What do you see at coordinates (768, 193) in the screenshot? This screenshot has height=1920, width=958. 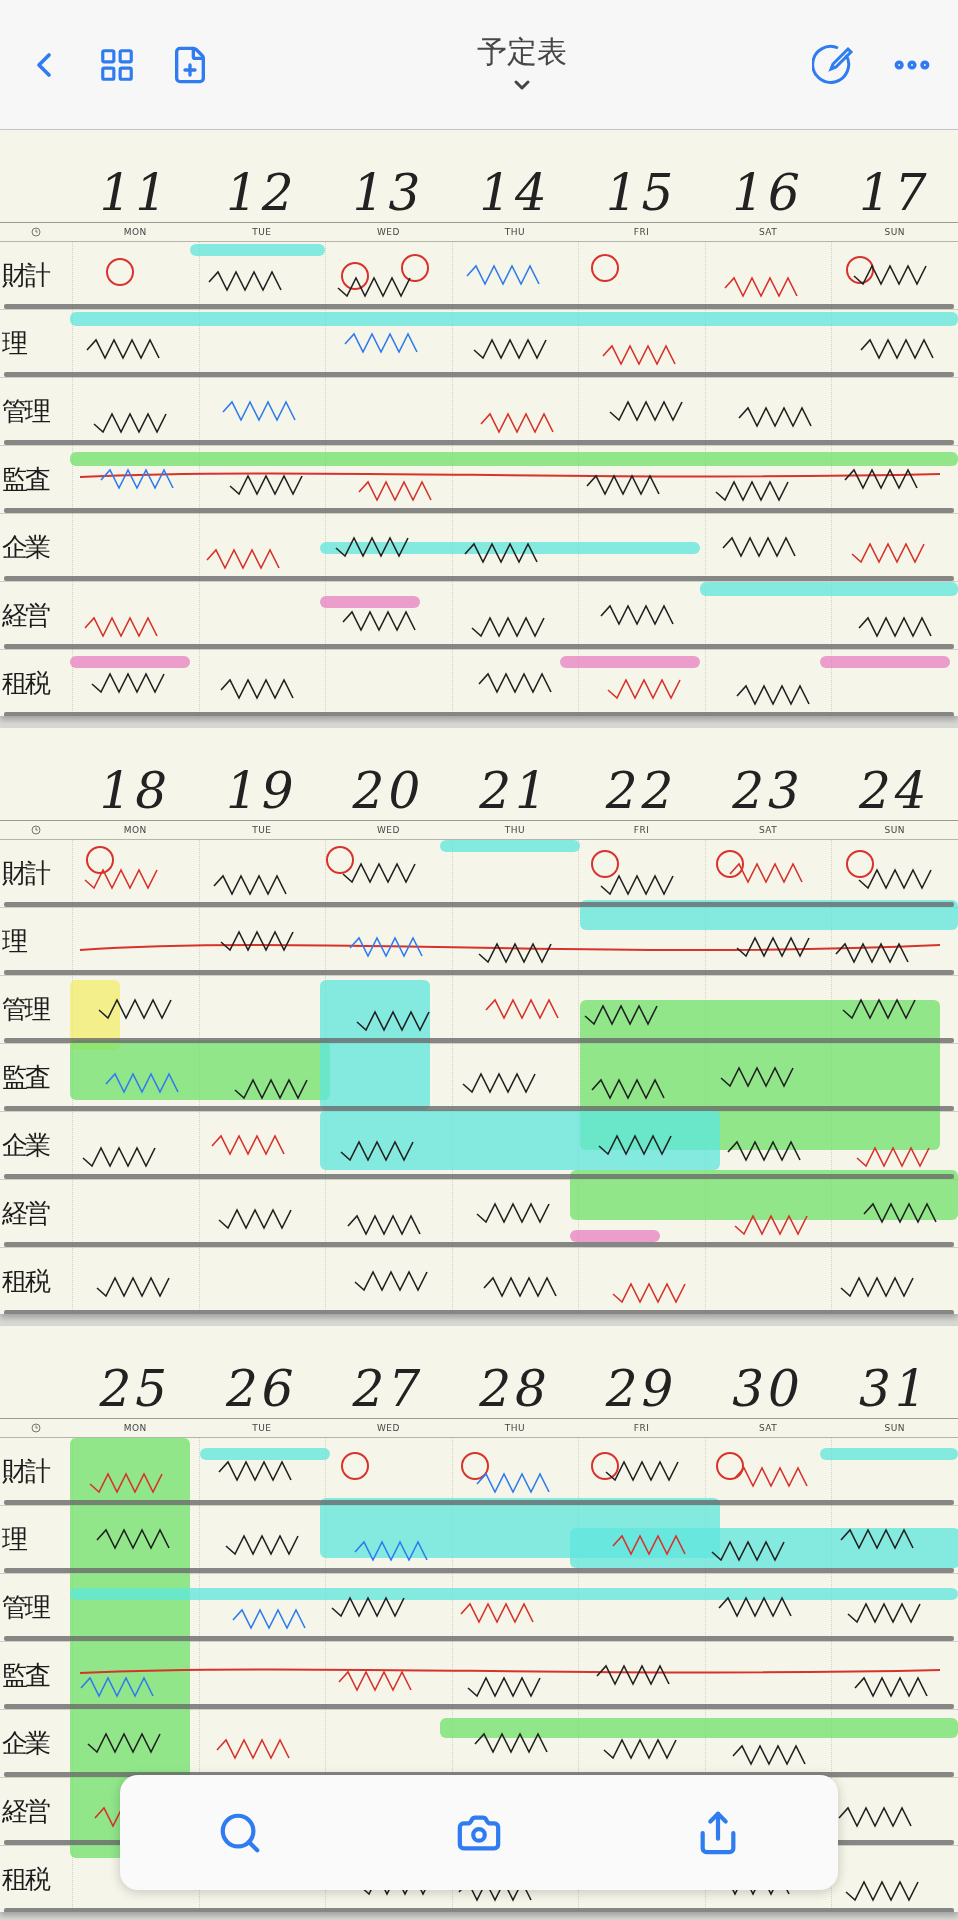 I see `date-number: 16` at bounding box center [768, 193].